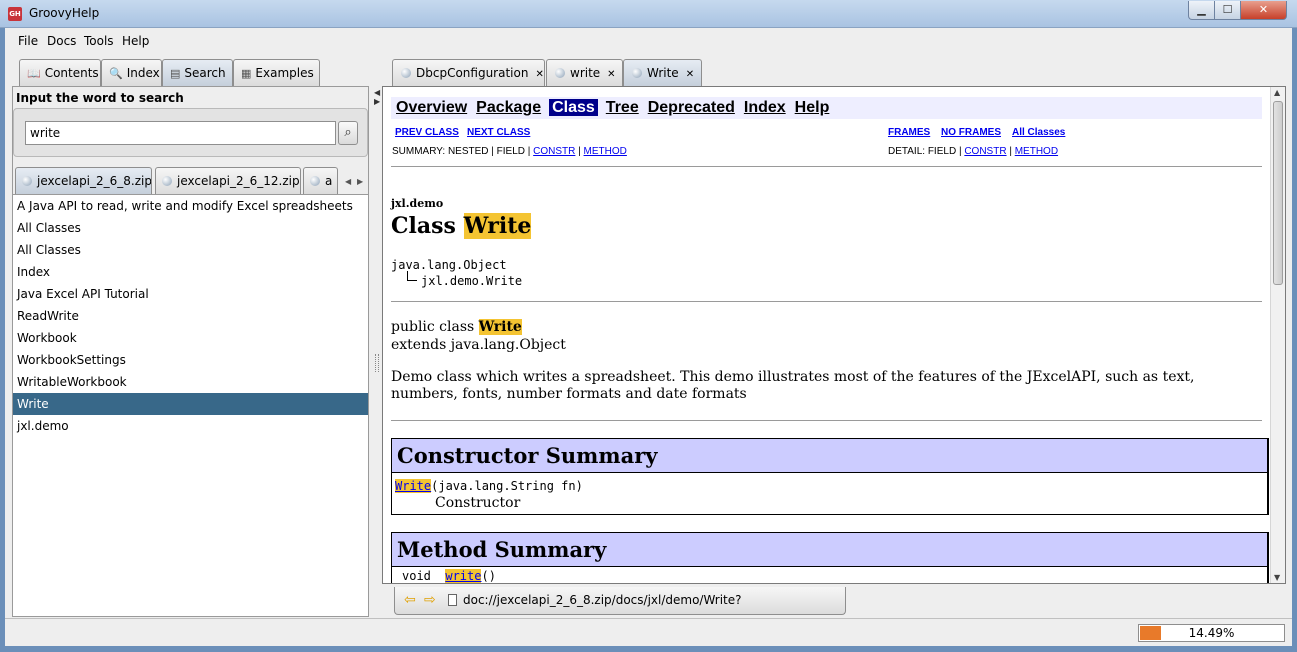  Describe the element at coordinates (452, 600) in the screenshot. I see `document-icon` at that location.